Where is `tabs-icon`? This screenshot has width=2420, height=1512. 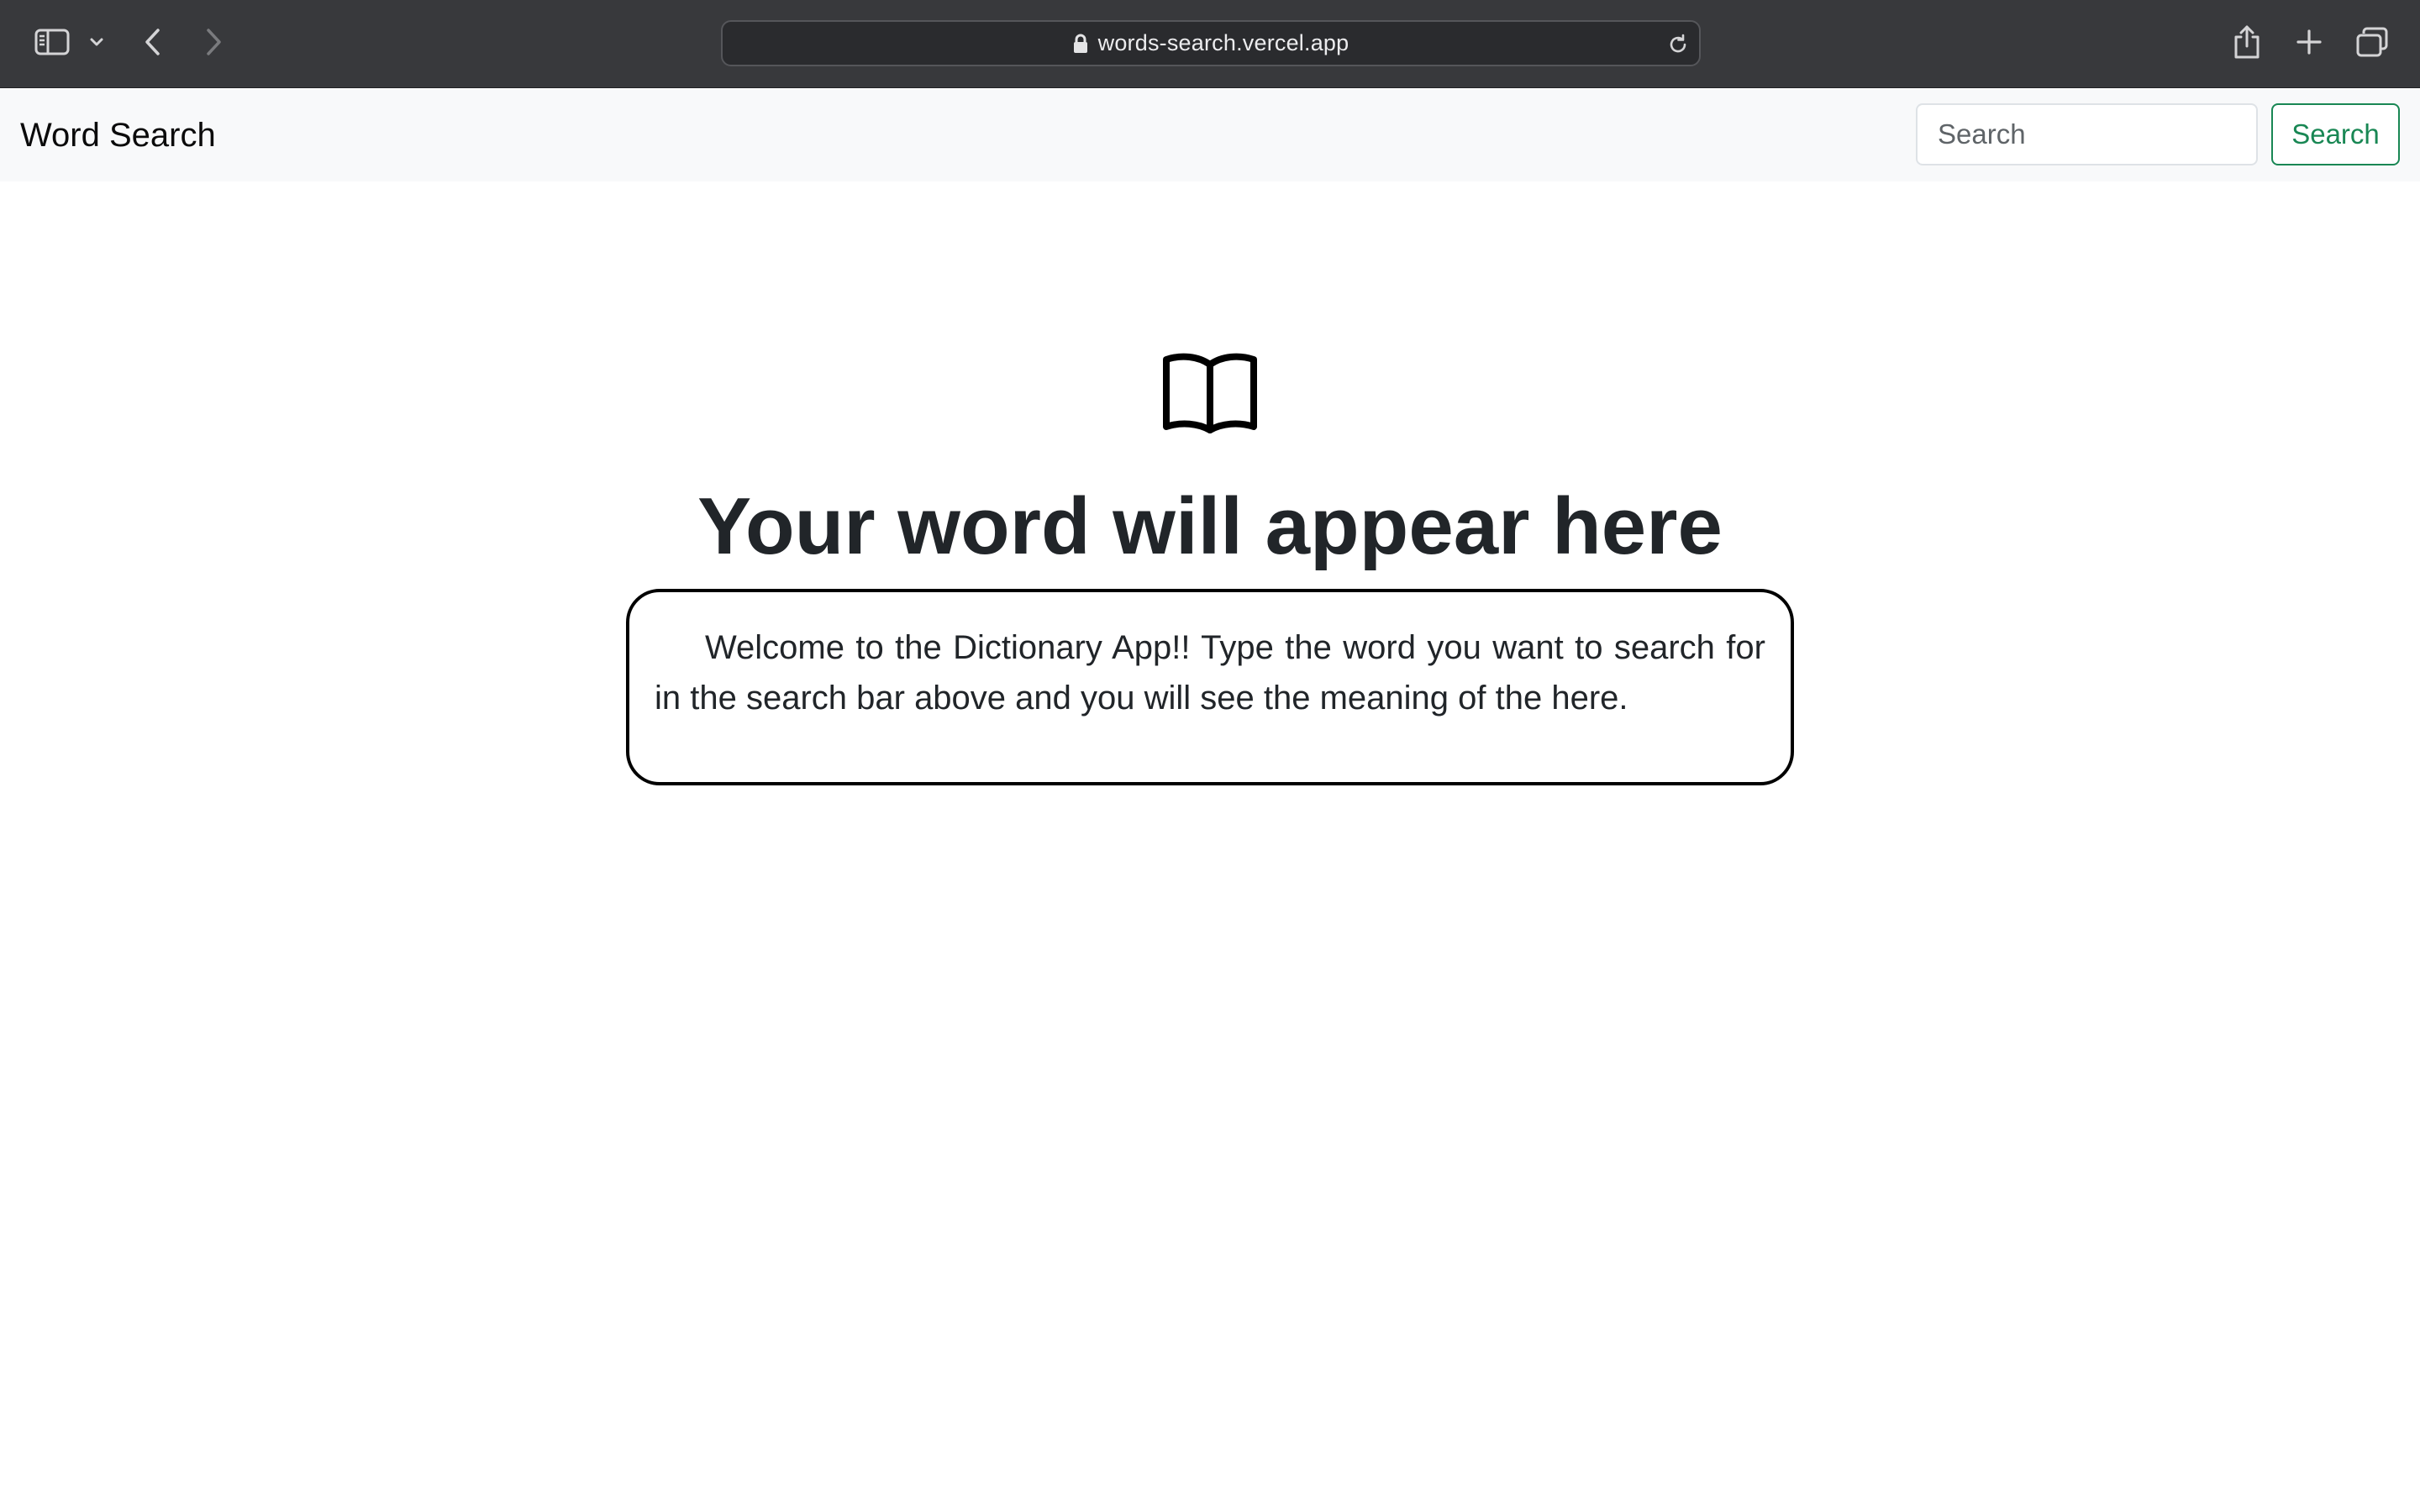 tabs-icon is located at coordinates (2372, 42).